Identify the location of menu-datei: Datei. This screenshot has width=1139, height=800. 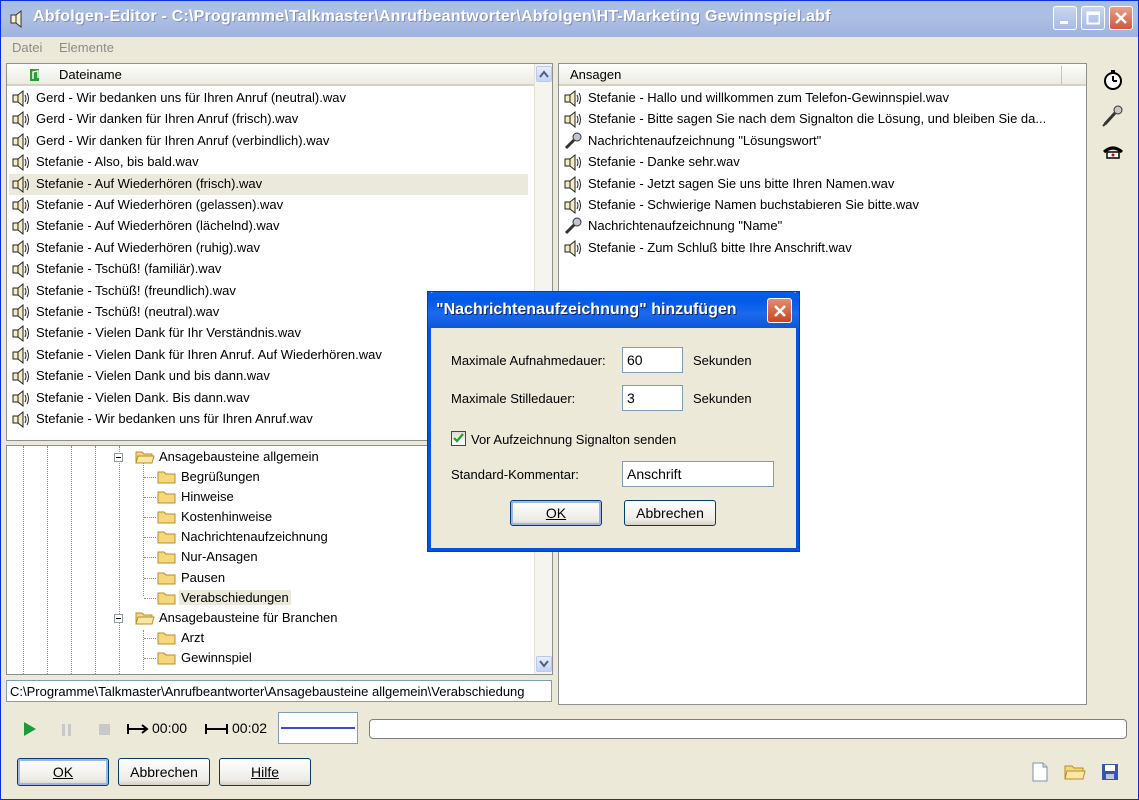
(27, 47).